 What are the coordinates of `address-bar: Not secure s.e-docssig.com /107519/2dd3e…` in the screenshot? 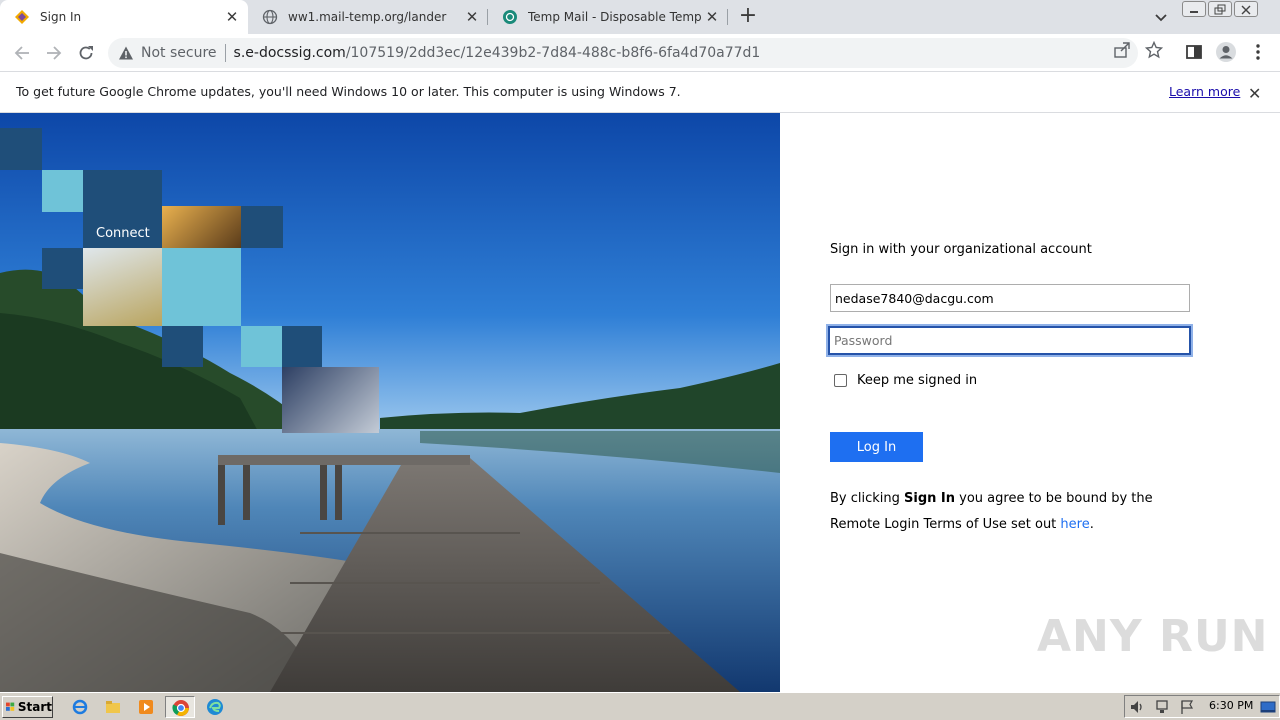 It's located at (623, 53).